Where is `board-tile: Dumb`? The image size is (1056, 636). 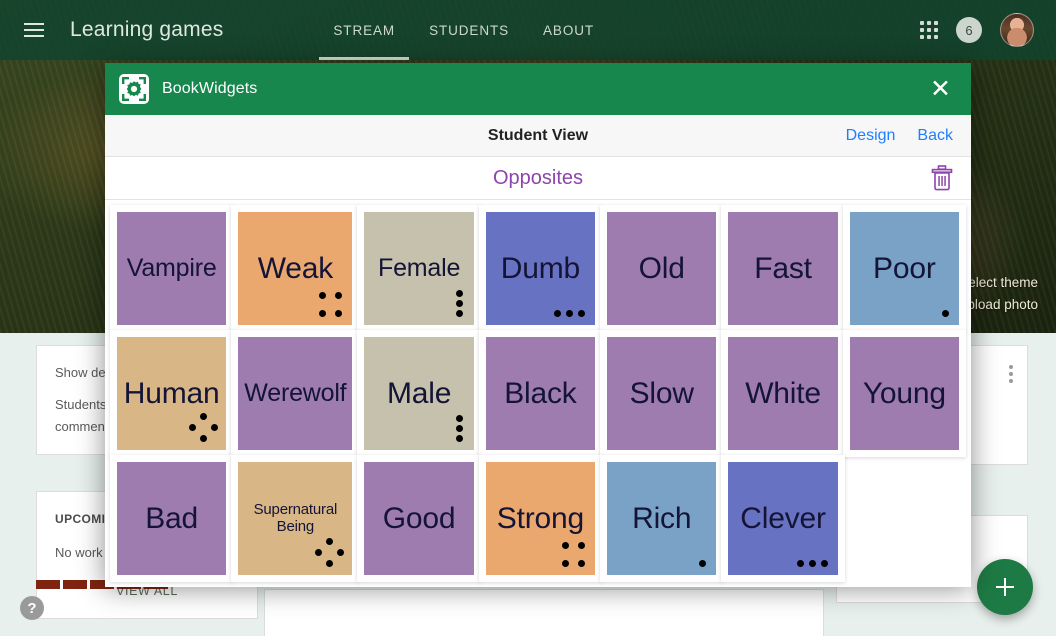
board-tile: Dumb is located at coordinates (540, 268).